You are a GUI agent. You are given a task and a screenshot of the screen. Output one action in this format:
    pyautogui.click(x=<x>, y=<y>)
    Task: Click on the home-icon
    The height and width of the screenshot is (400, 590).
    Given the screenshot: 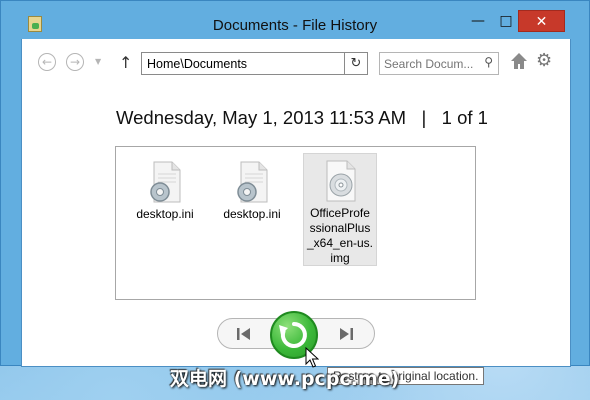 What is the action you would take?
    pyautogui.click(x=519, y=61)
    